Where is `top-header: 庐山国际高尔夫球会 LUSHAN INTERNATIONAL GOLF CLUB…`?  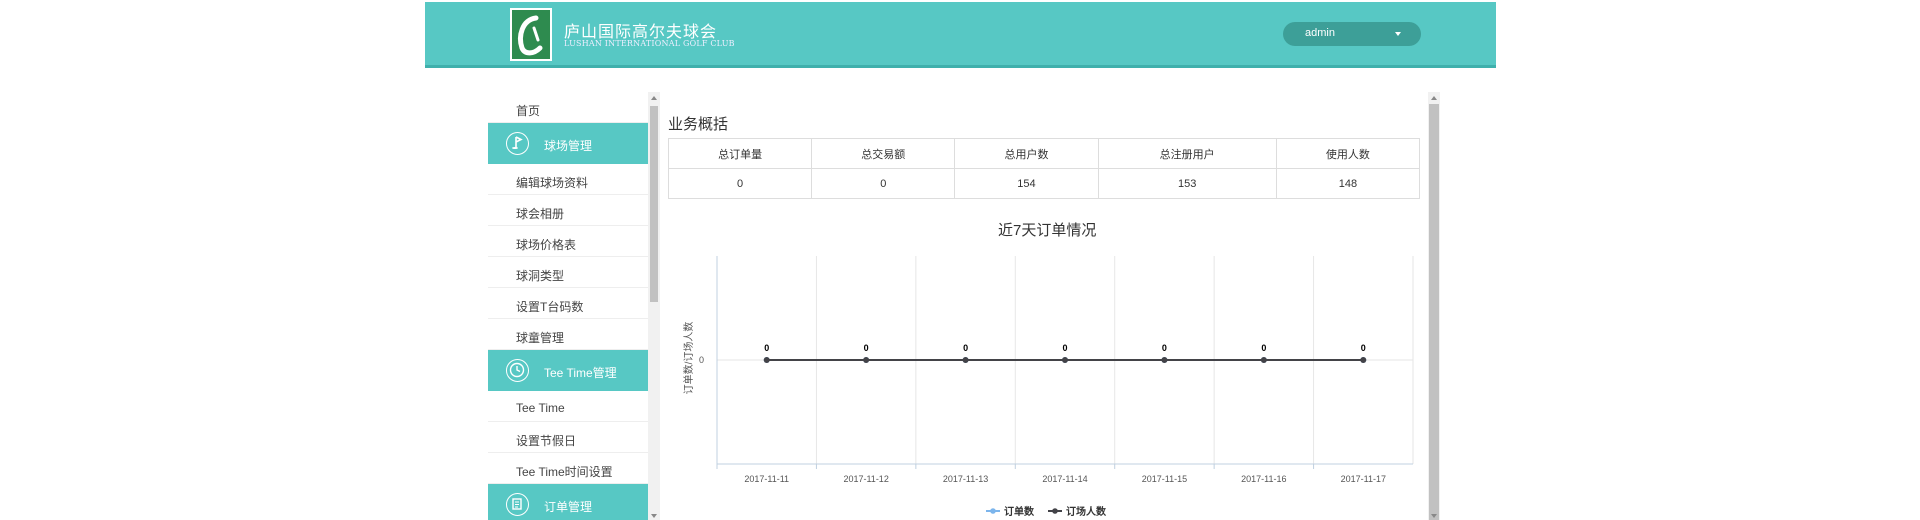
top-header: 庐山国际高尔夫球会 LUSHAN INTERNATIONAL GOLF CLUB… is located at coordinates (960, 35).